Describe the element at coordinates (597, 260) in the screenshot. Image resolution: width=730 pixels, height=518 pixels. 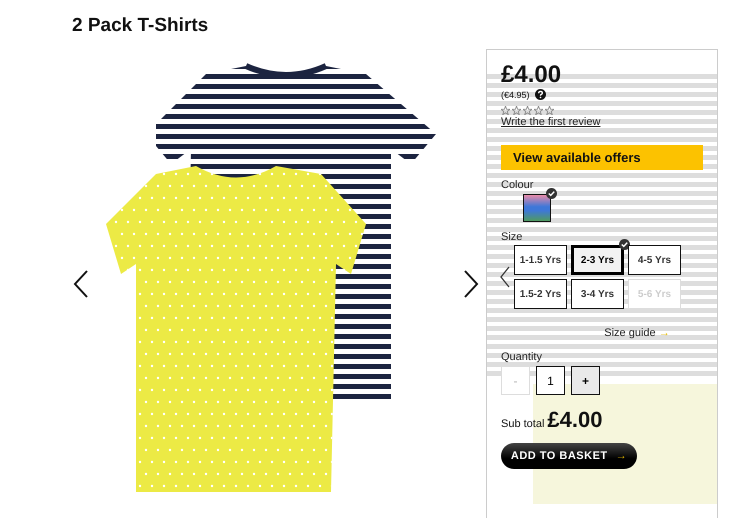
I see `size-option: 2-3 Yrs` at that location.